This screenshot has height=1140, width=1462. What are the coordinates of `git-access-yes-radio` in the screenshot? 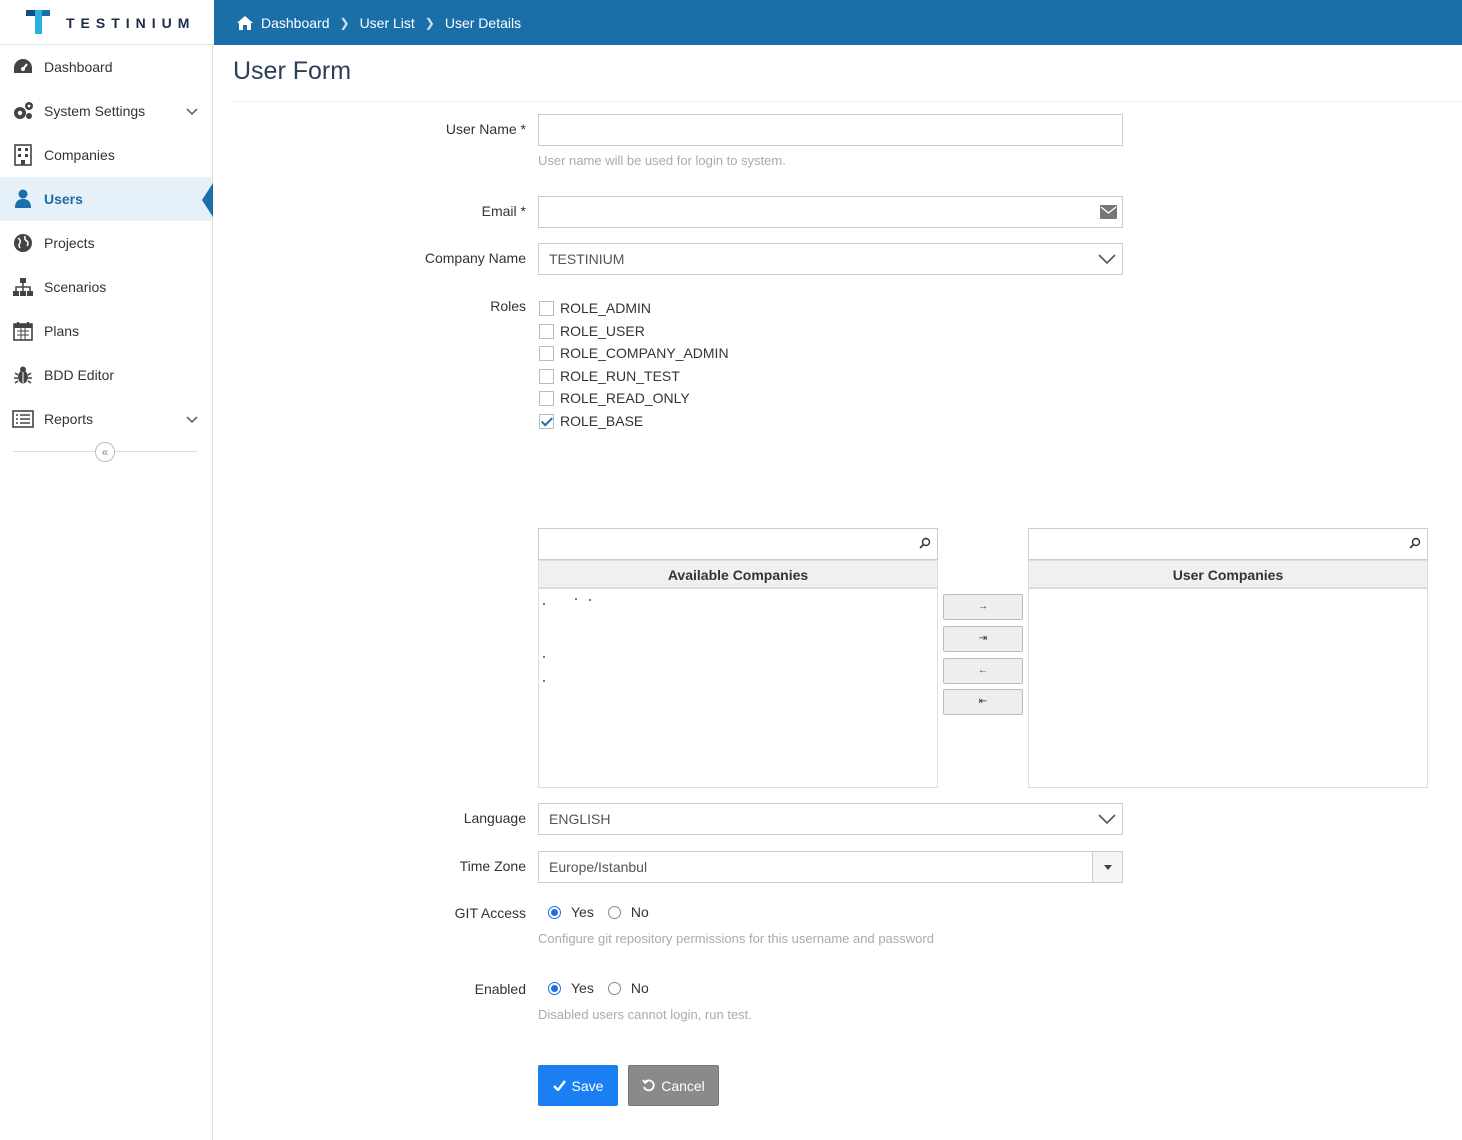 It's located at (554, 912).